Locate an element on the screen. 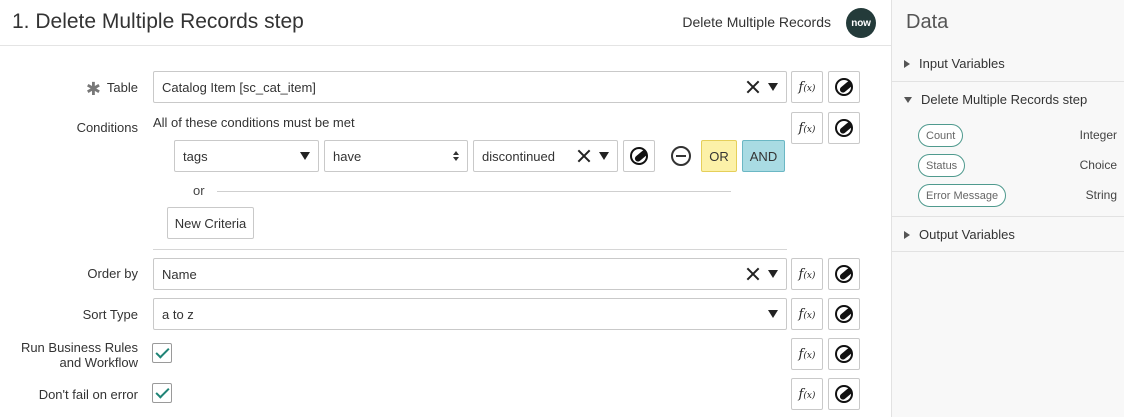 The height and width of the screenshot is (417, 1124). table-fx-button: f(x) is located at coordinates (807, 87).